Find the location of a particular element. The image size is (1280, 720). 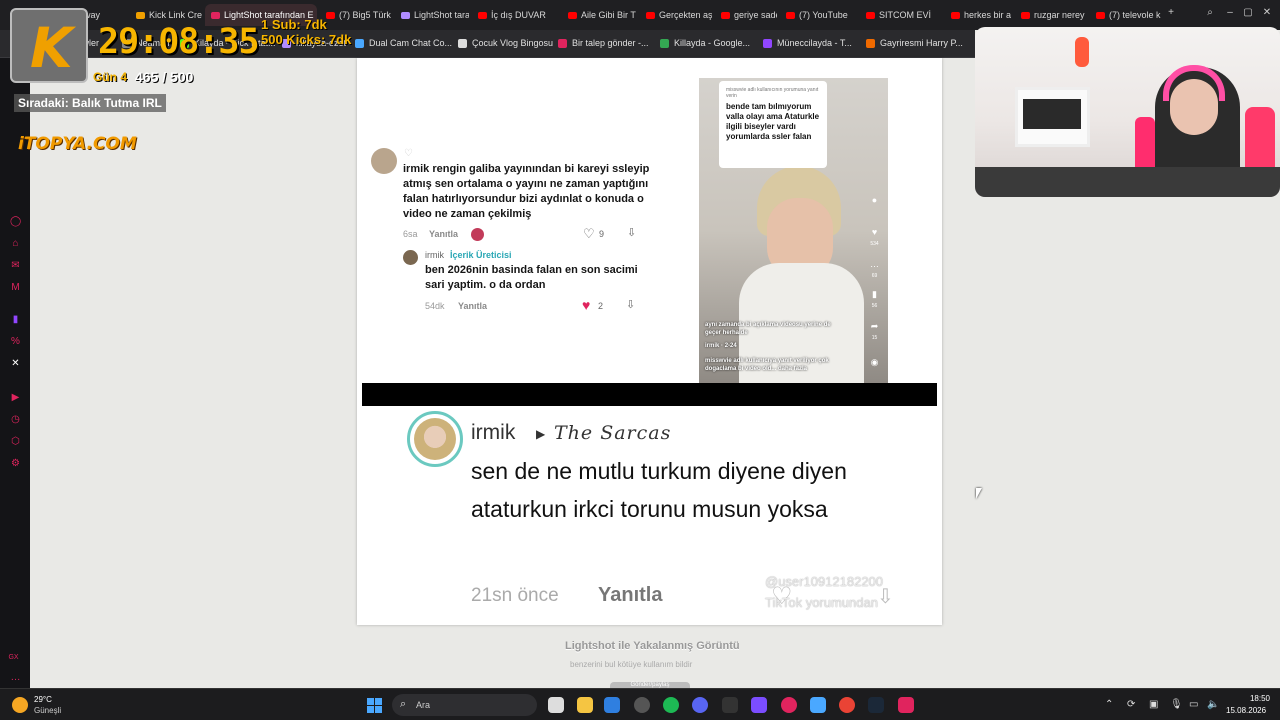

microphone-icon: 🎙 is located at coordinates (1176, 704).